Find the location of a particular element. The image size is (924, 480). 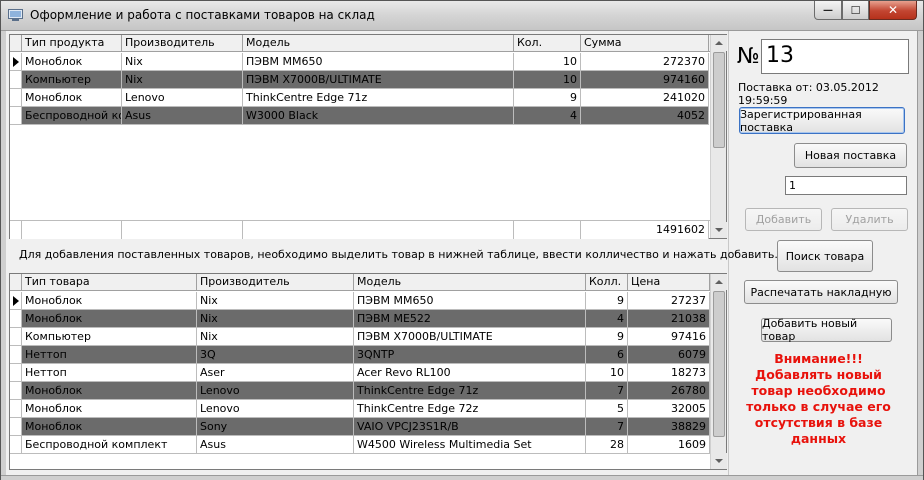

table-cell: Sony is located at coordinates (275, 427).